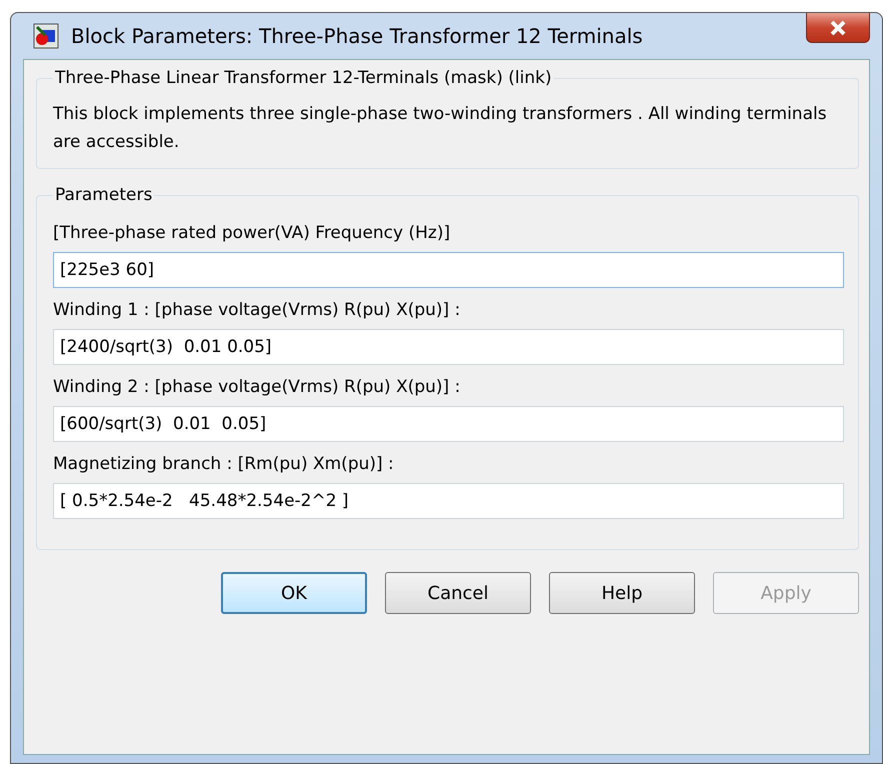 This screenshot has width=883, height=764. I want to click on window-title: Block Parameters: Three-Phase Transformer 12 Terminals, so click(357, 36).